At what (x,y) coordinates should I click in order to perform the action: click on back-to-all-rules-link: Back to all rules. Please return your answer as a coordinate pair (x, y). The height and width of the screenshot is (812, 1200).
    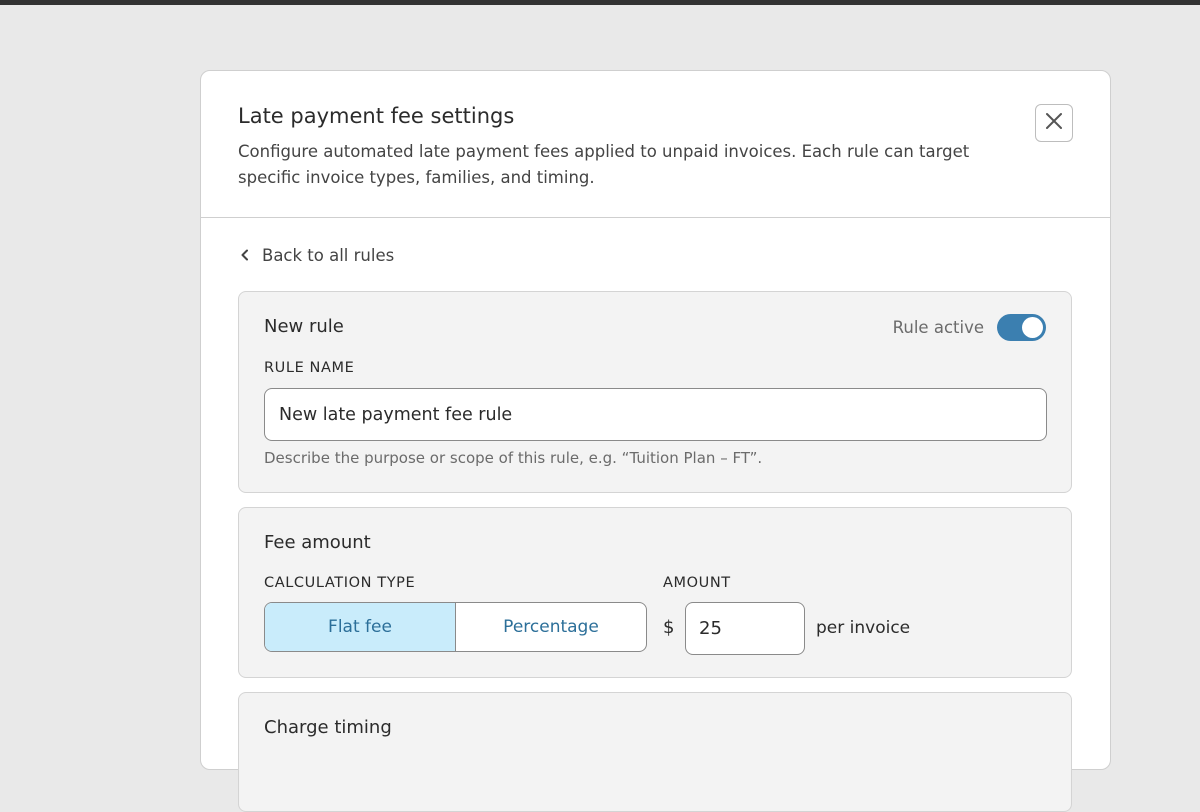
    Looking at the image, I should click on (317, 255).